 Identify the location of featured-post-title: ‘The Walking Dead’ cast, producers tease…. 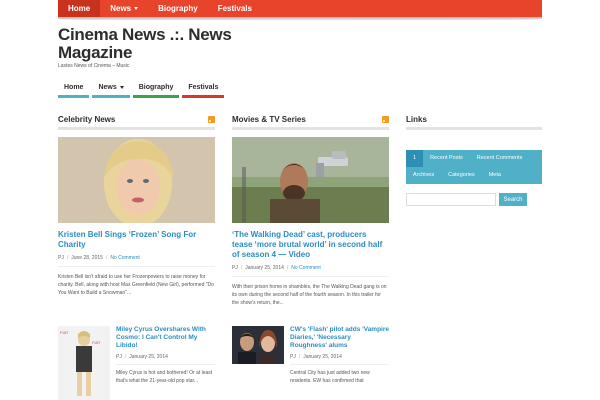
(310, 245).